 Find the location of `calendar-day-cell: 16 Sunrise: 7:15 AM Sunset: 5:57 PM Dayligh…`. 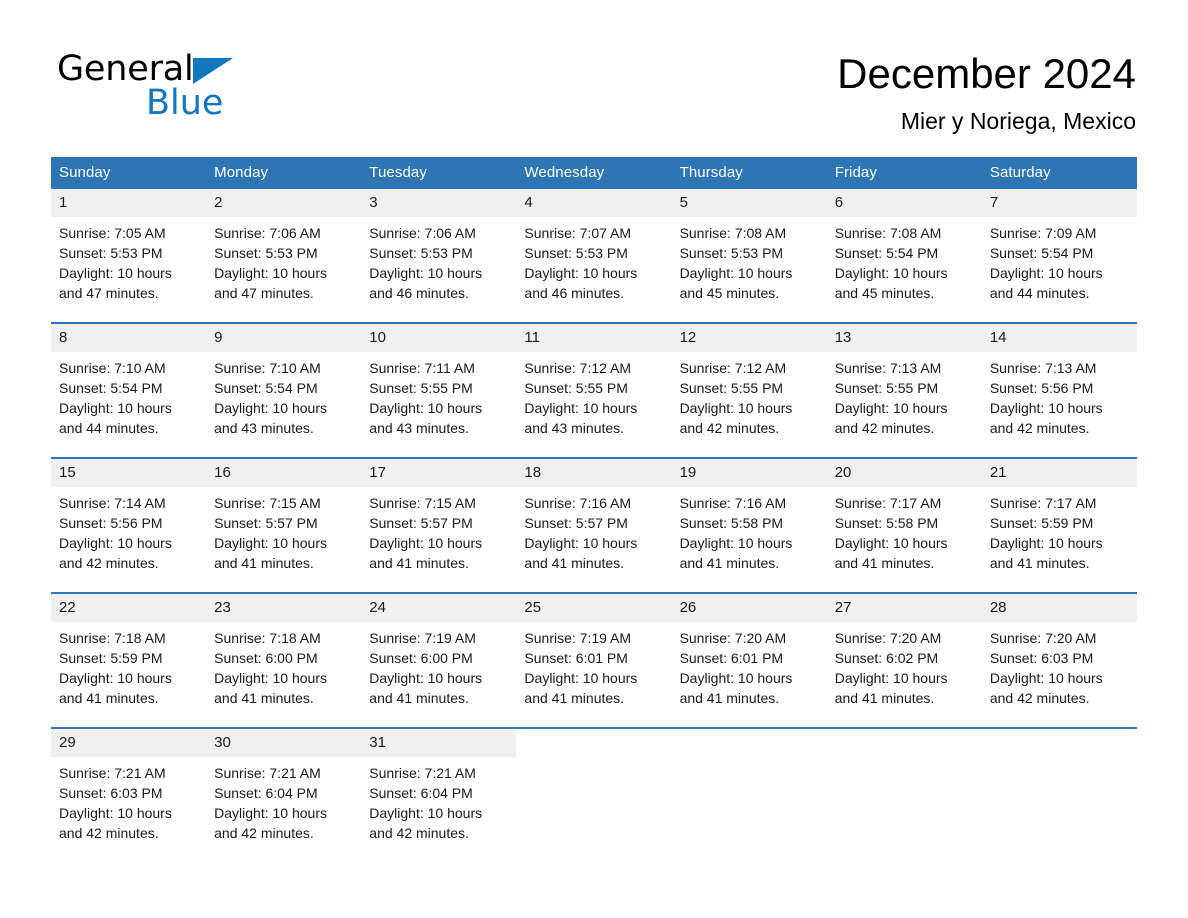

calendar-day-cell: 16 Sunrise: 7:15 AM Sunset: 5:57 PM Dayligh… is located at coordinates (284, 525).